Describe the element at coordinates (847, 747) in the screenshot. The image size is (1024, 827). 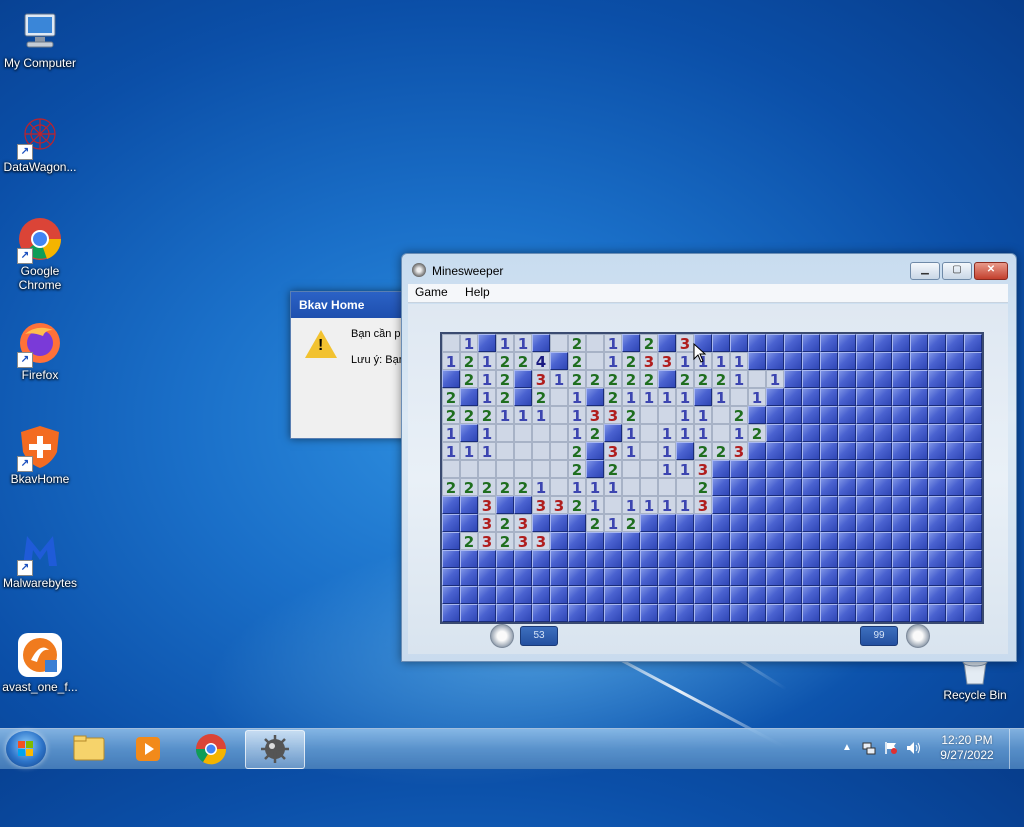
I see `show-hidden-icons-icon: ▲` at that location.